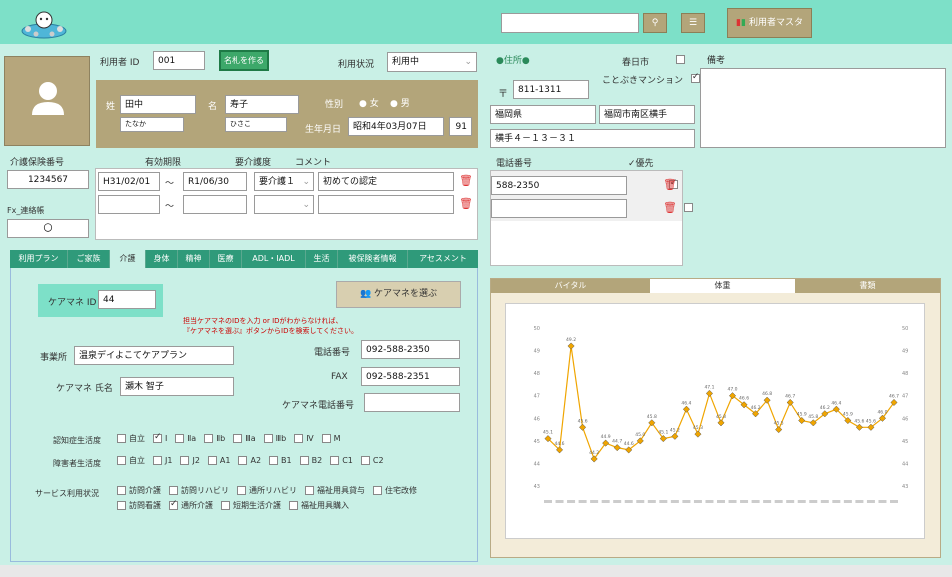  Describe the element at coordinates (244, 60) in the screenshot. I see `nameplate-button: 名札を作る` at that location.